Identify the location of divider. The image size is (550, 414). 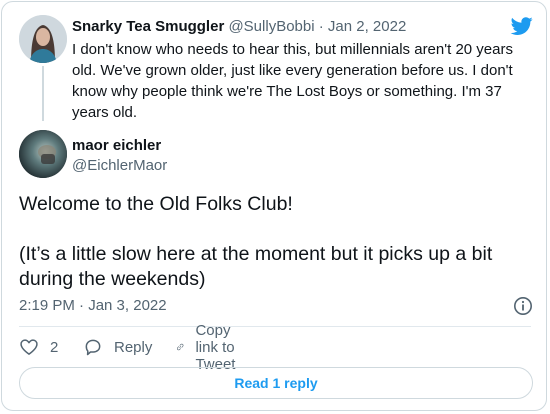
(275, 326).